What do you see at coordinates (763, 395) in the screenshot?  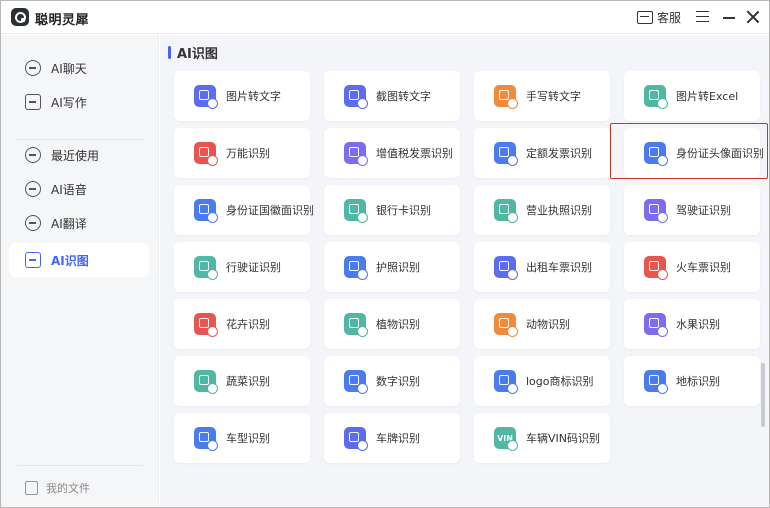 I see `scrollbar` at bounding box center [763, 395].